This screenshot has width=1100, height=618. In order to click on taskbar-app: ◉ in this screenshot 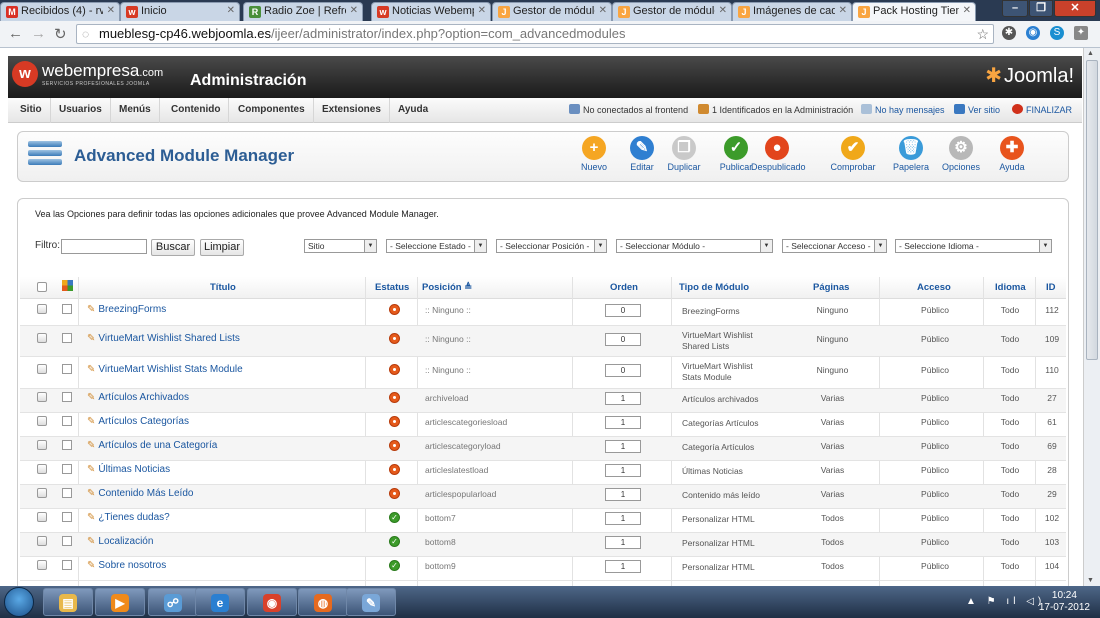, I will do `click(272, 602)`.